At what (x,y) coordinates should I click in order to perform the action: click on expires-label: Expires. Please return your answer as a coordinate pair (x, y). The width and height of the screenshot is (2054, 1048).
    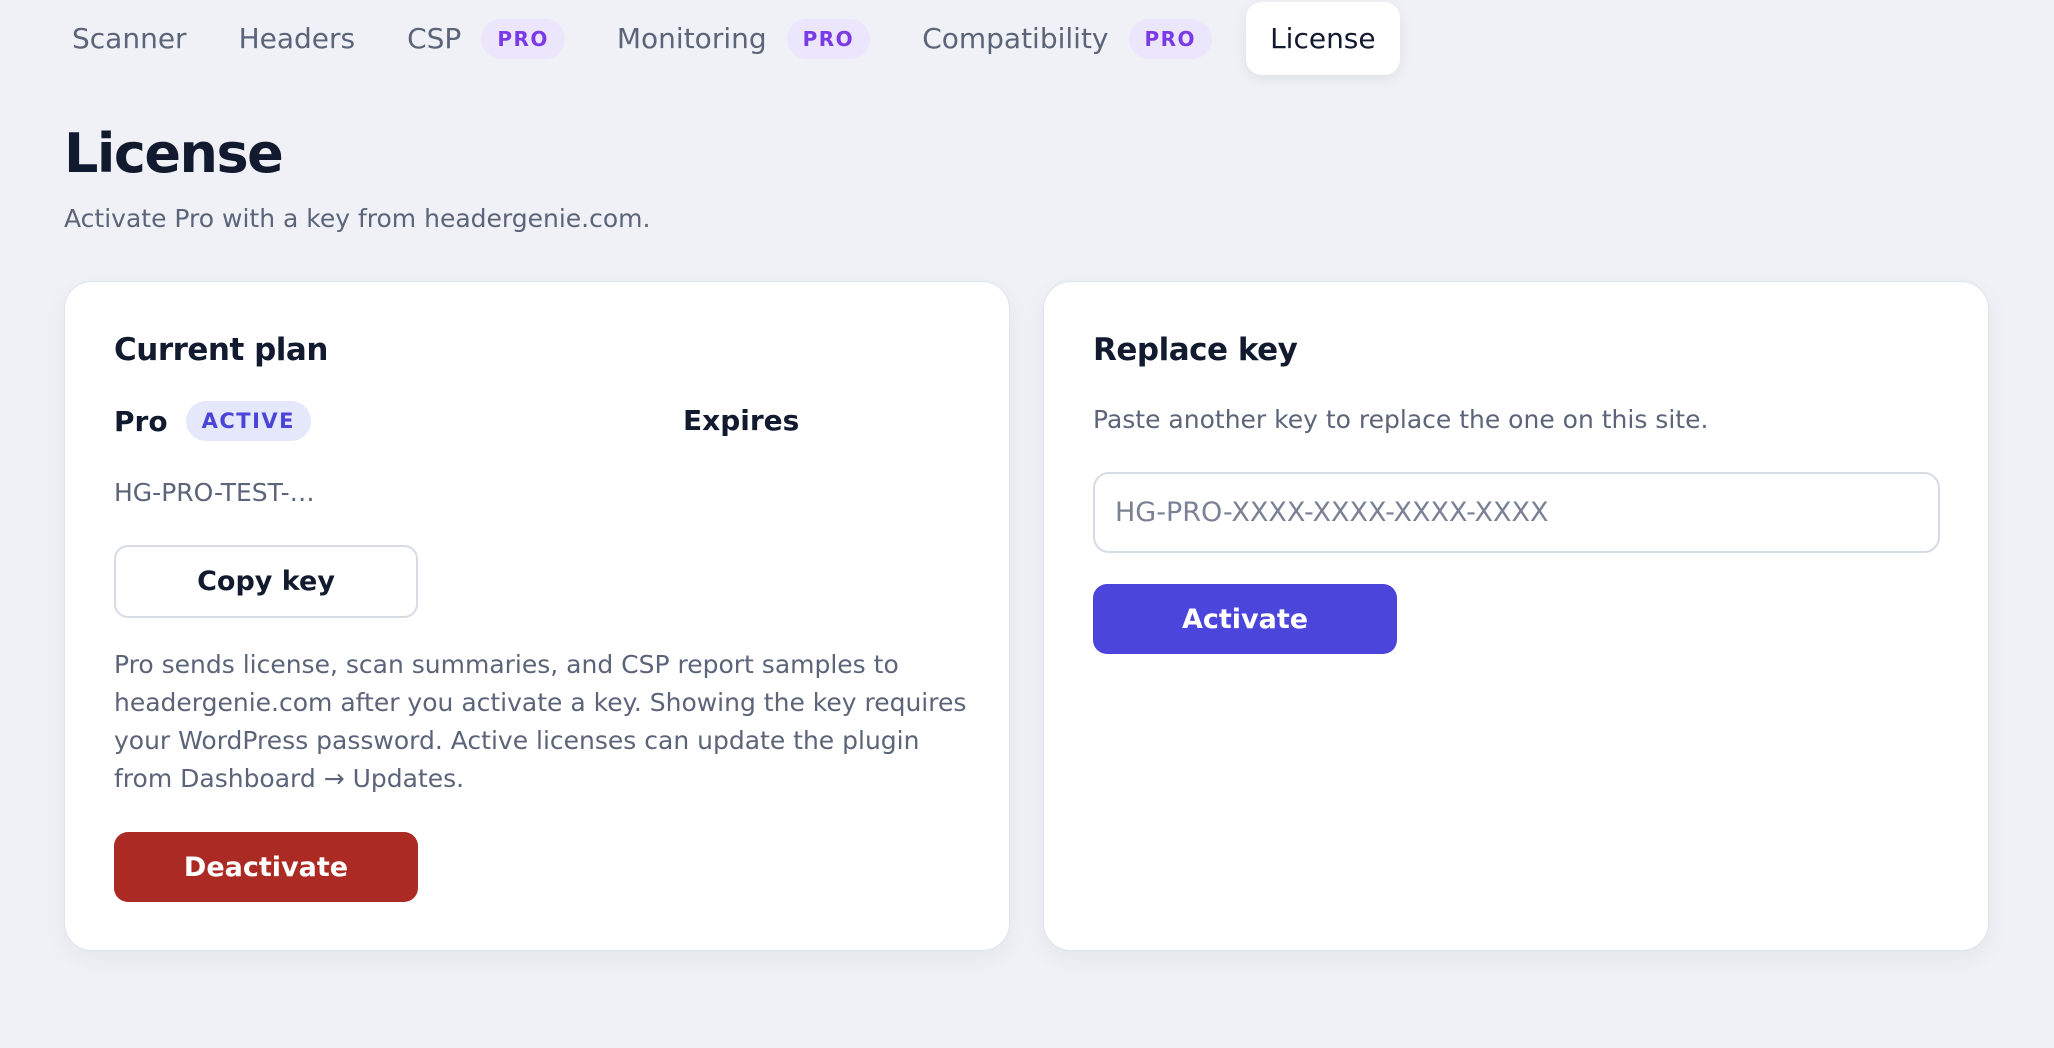
    Looking at the image, I should click on (741, 420).